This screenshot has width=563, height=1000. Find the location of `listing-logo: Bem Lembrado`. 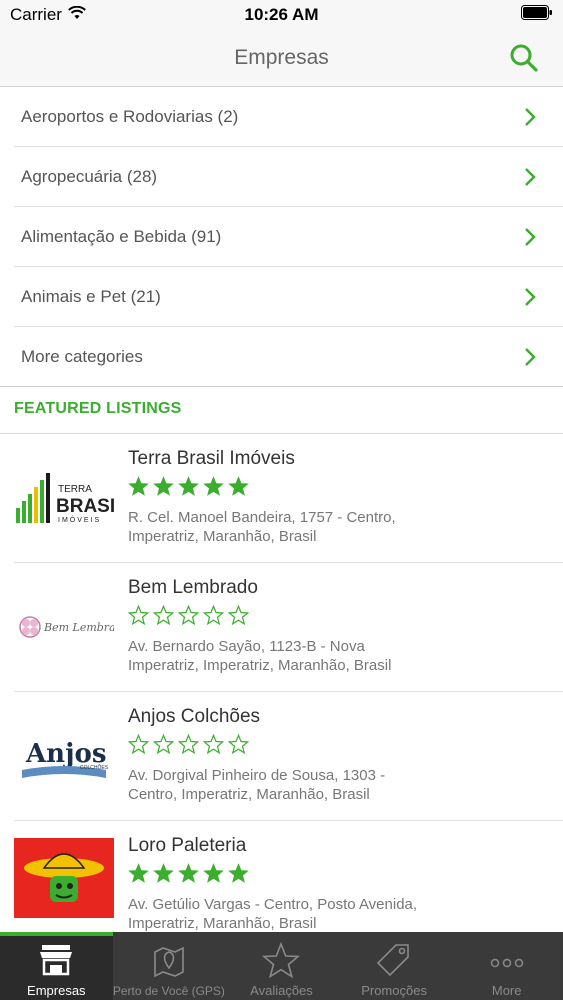

listing-logo: Bem Lembrado is located at coordinates (64, 627).